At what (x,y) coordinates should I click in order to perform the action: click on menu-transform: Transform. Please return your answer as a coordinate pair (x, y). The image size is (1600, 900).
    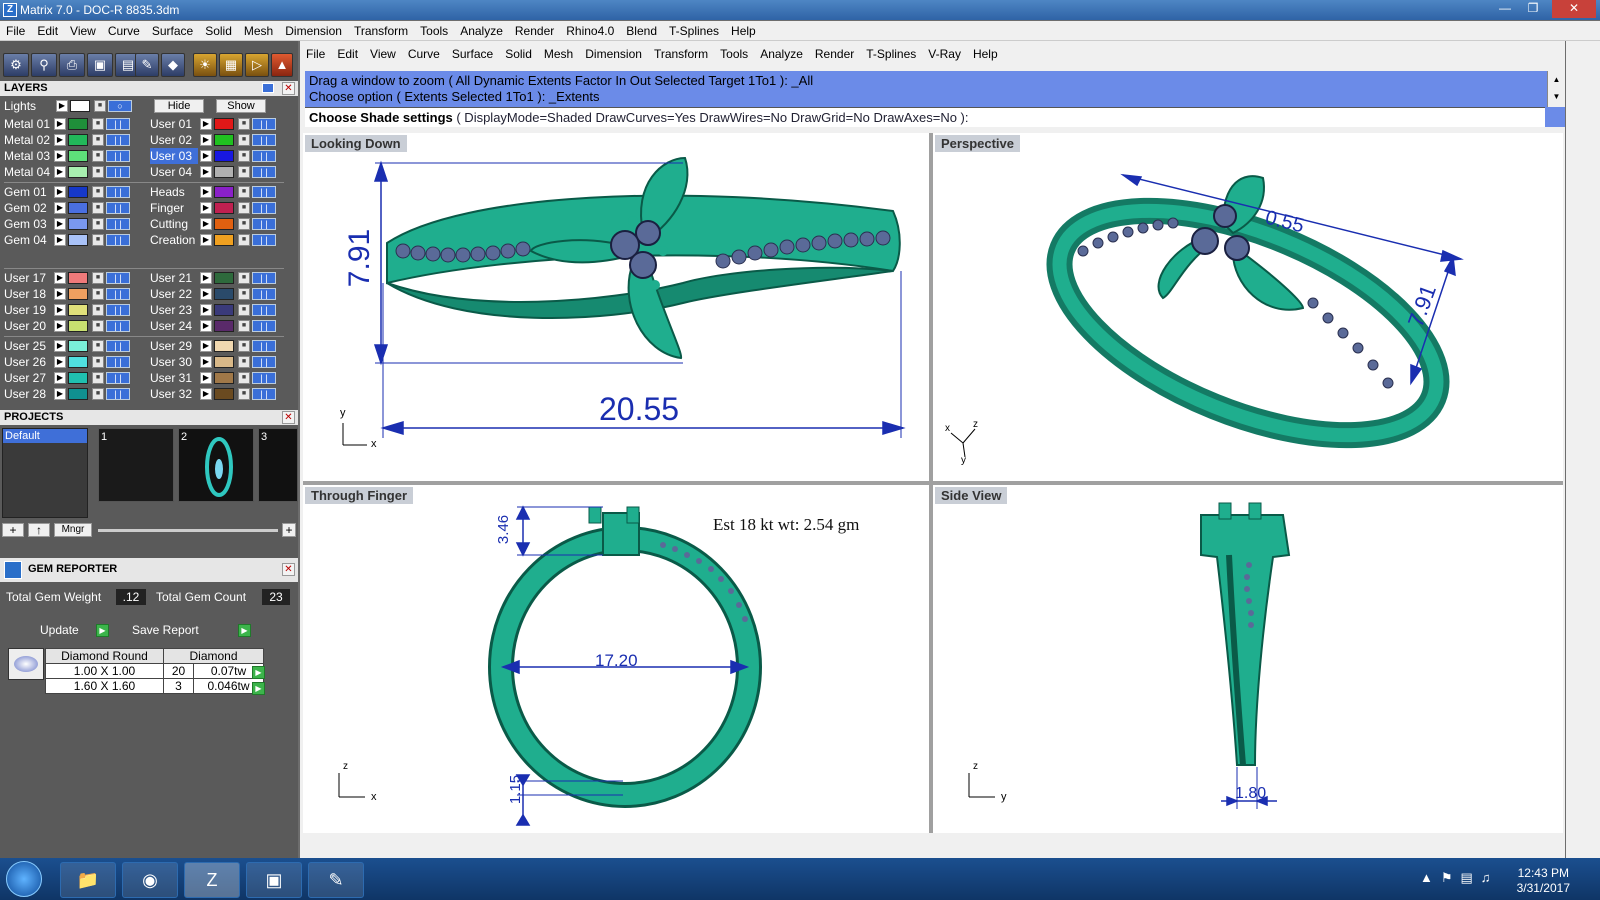
    Looking at the image, I should click on (381, 31).